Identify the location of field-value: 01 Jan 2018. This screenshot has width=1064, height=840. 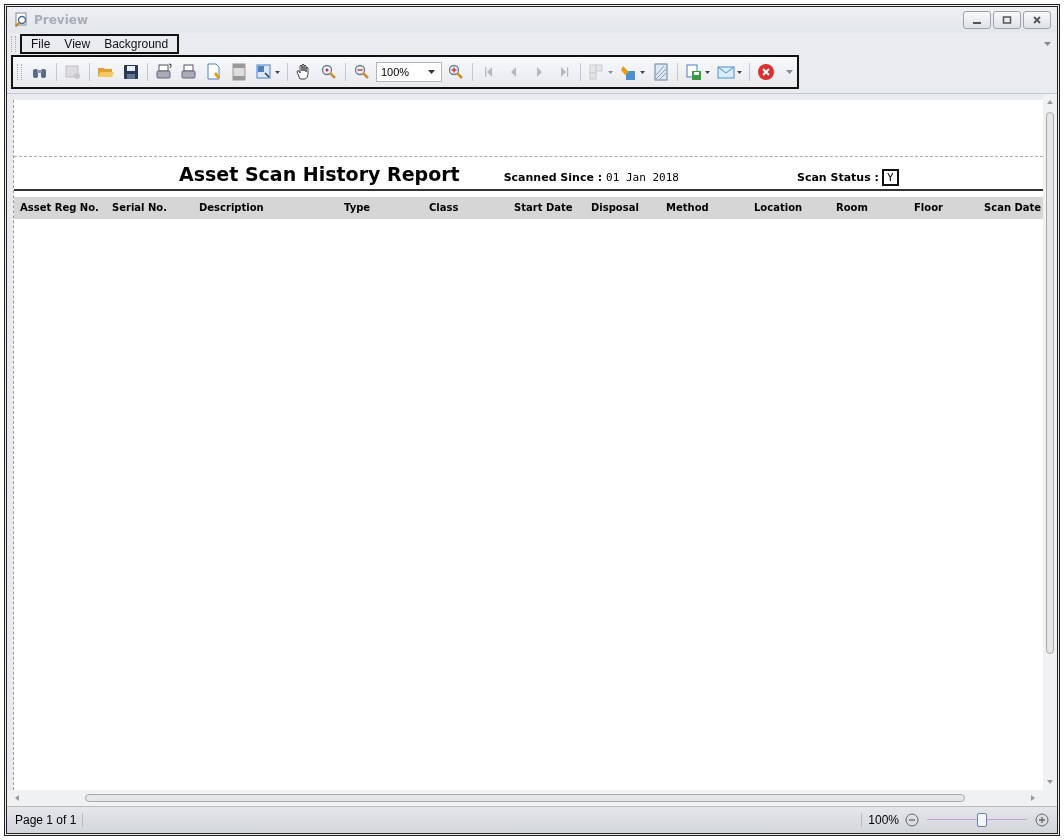
(642, 177).